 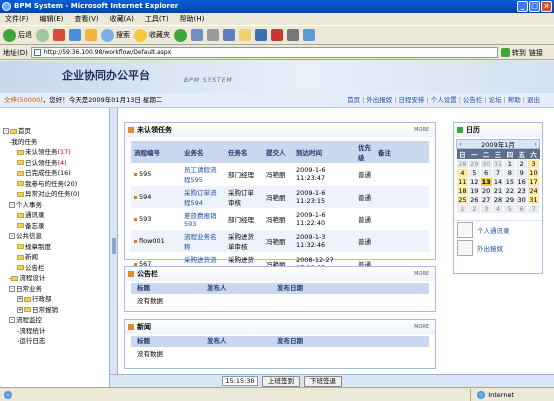 I want to click on maximize-button: □, so click(x=534, y=6).